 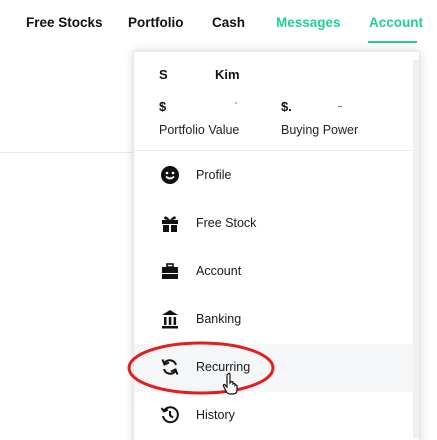 What do you see at coordinates (276, 176) in the screenshot?
I see `menu-item-profile: Profile` at bounding box center [276, 176].